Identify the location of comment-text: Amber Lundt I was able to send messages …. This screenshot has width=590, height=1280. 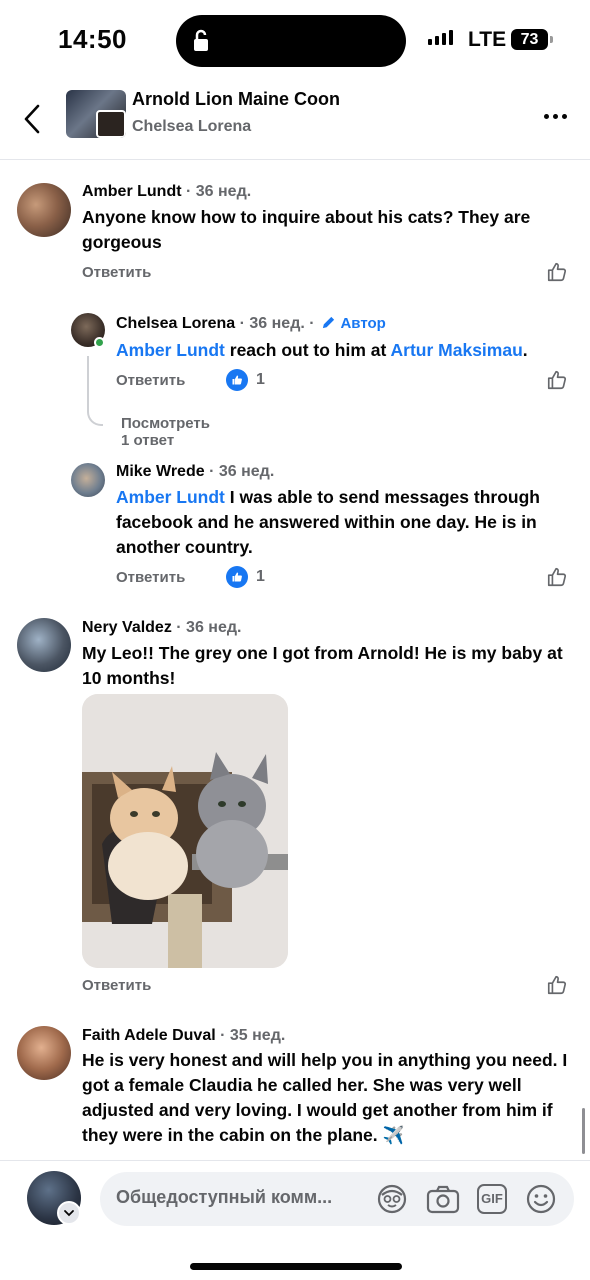
(343, 522).